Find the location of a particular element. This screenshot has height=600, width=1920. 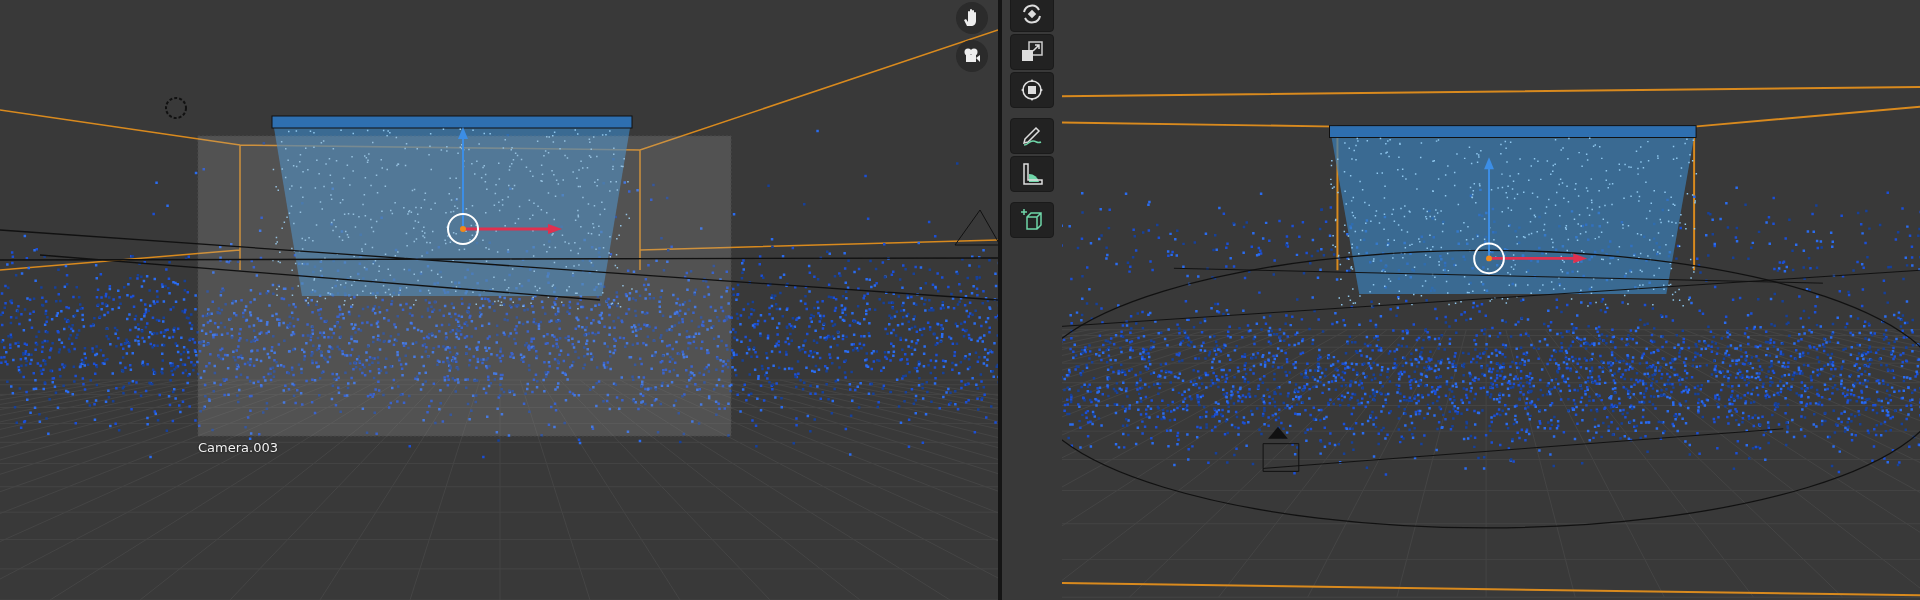

add-cube-tool-button is located at coordinates (1032, 220).